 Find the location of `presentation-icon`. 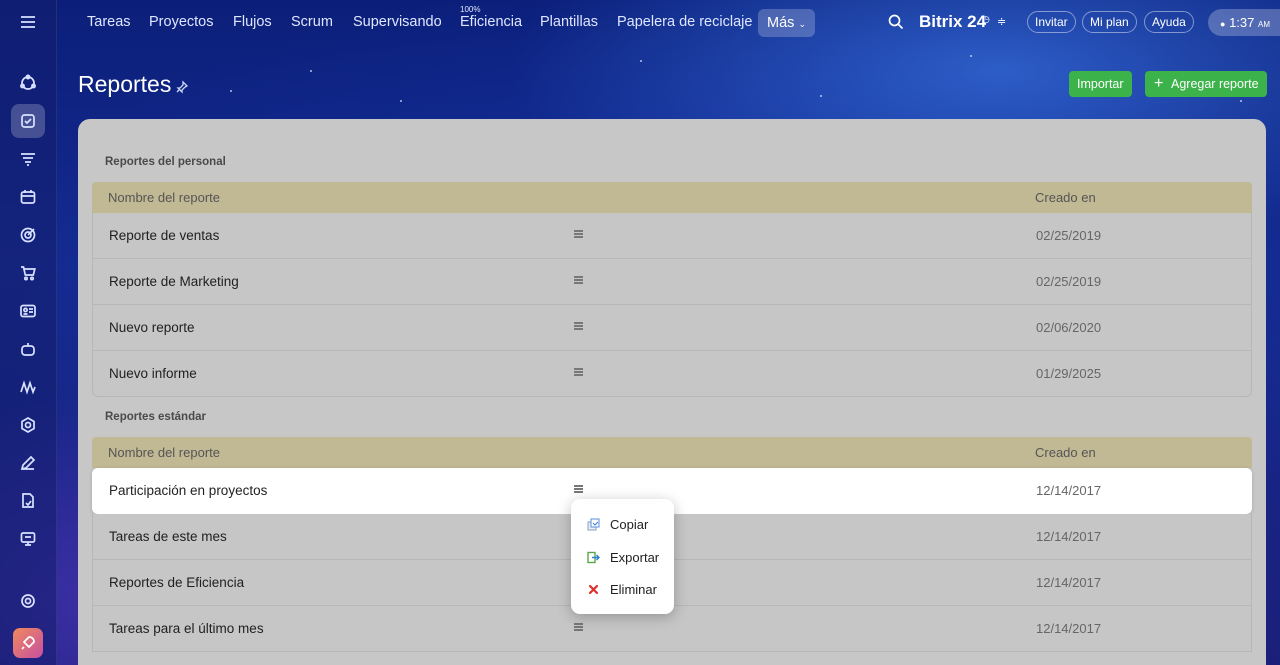

presentation-icon is located at coordinates (28, 539).